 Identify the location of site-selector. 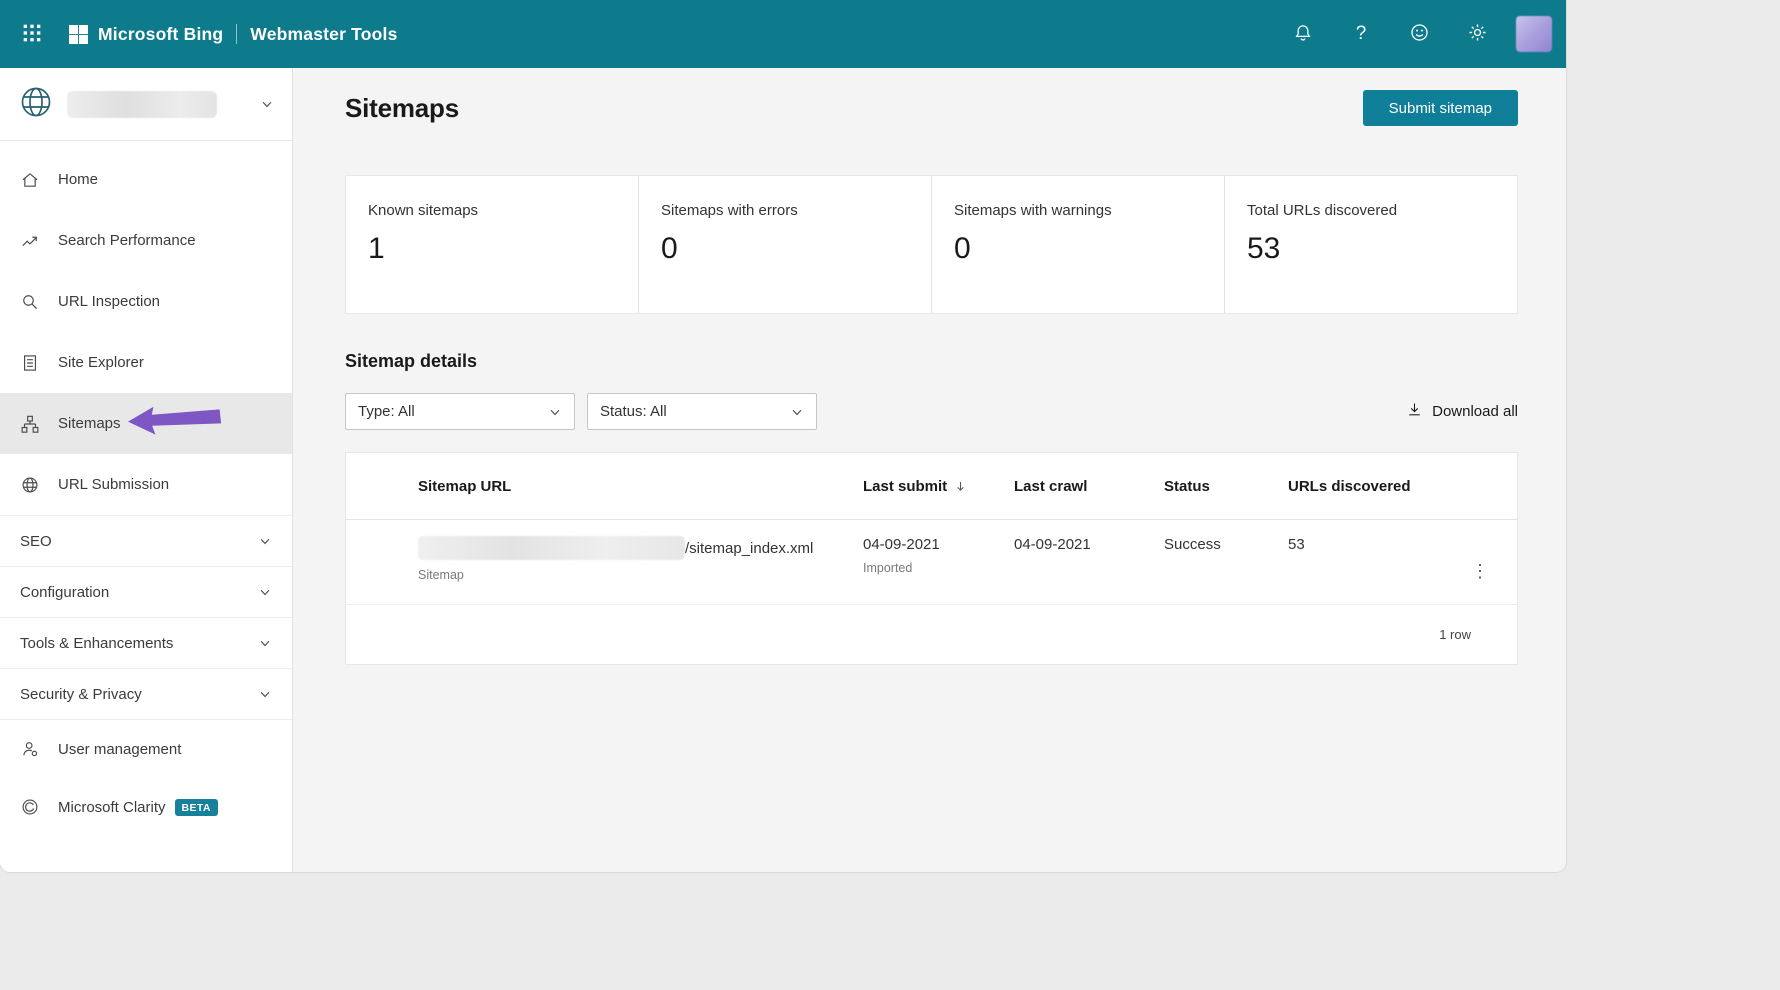
(146, 104).